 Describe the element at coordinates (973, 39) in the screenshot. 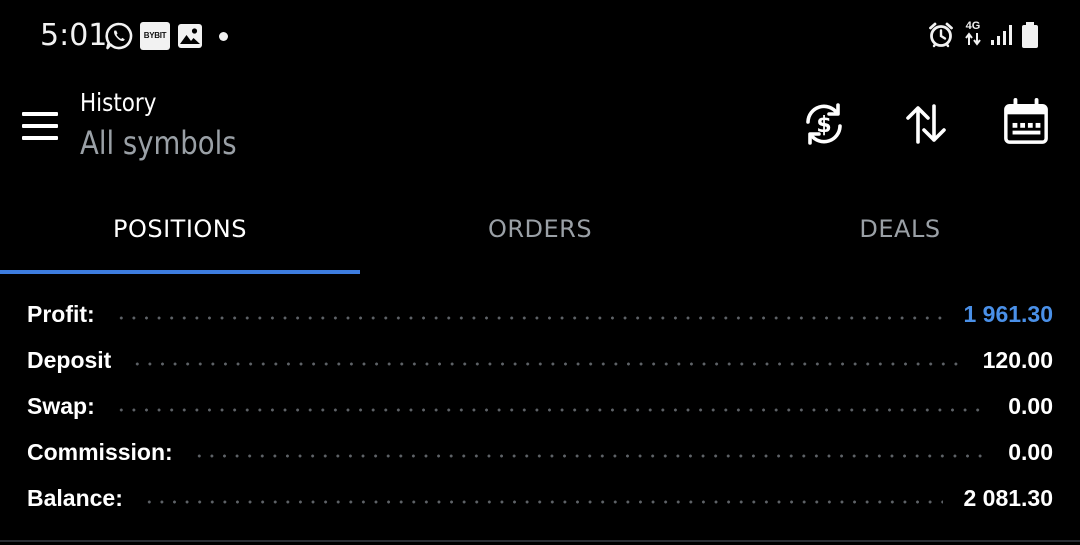

I see `data-arrows-icon` at that location.